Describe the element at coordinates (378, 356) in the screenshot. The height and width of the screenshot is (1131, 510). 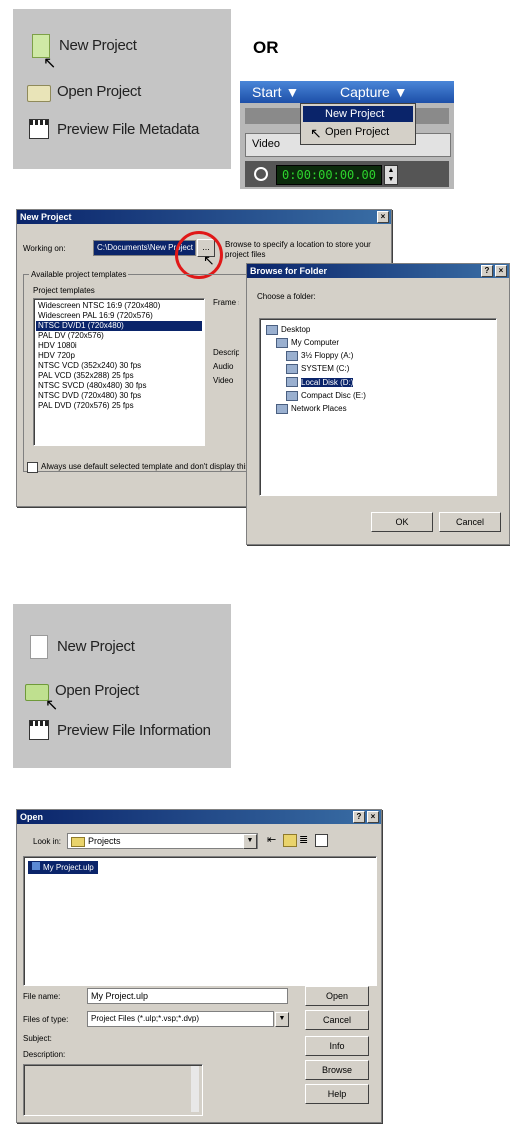
I see `tree-item: 3½ Floppy (A:)` at that location.